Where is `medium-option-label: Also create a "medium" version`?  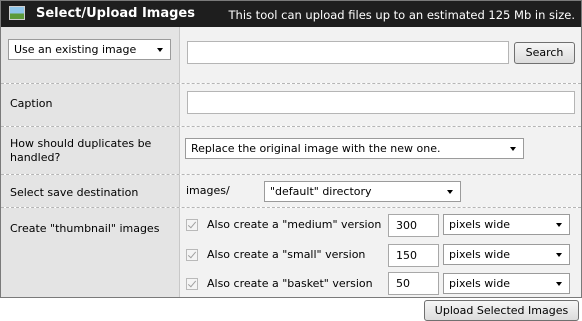
medium-option-label: Also create a "medium" version is located at coordinates (294, 224).